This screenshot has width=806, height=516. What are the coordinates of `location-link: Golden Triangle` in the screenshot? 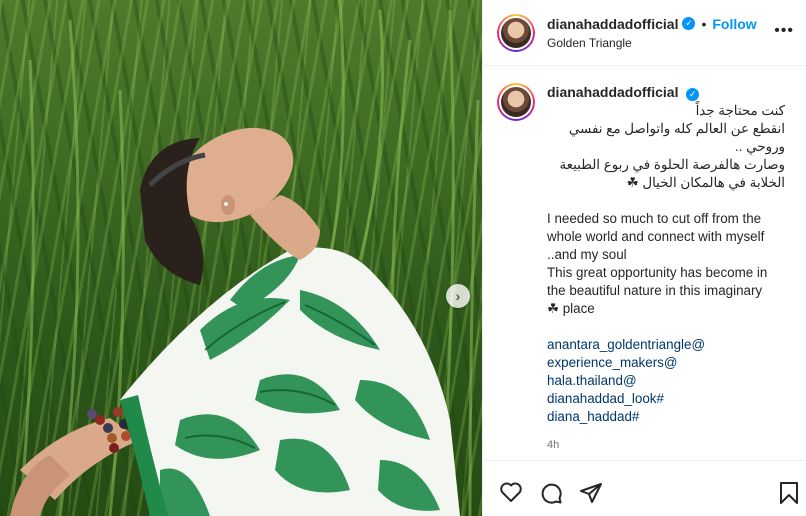 It's located at (652, 43).